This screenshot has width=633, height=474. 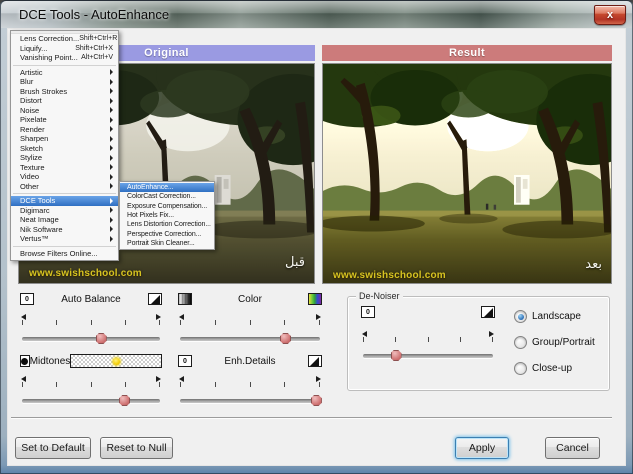 What do you see at coordinates (91, 321) in the screenshot?
I see `auto-balance-group: 0 Auto Balance` at bounding box center [91, 321].